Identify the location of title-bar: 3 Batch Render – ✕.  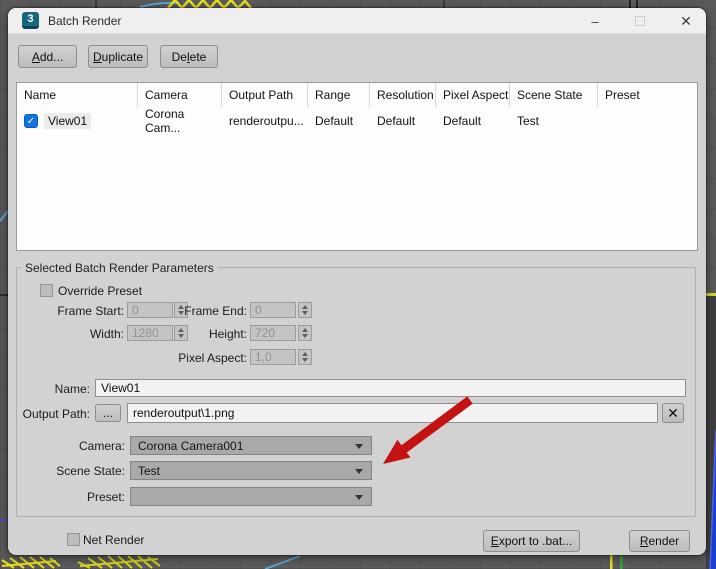
(357, 21).